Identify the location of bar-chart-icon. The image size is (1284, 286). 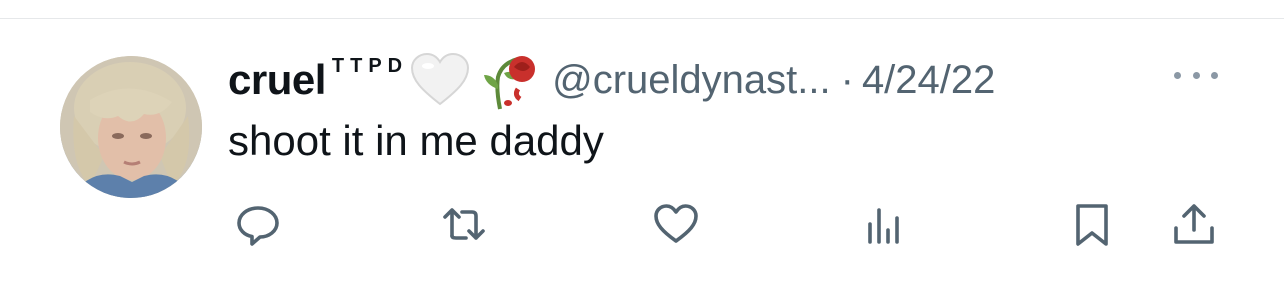
(883, 226).